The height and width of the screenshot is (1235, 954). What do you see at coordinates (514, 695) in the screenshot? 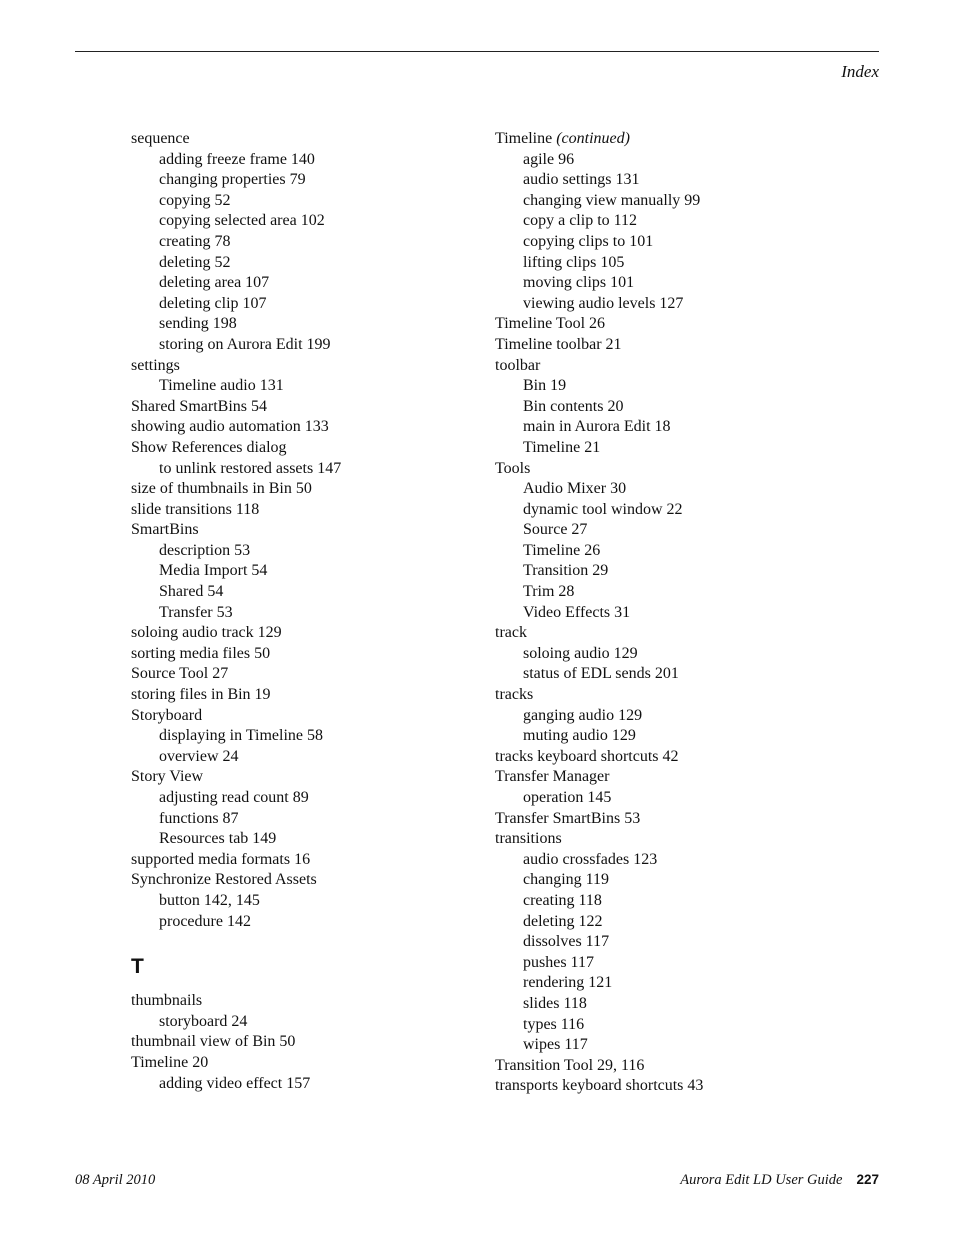
I see `entry-text: tracks` at bounding box center [514, 695].